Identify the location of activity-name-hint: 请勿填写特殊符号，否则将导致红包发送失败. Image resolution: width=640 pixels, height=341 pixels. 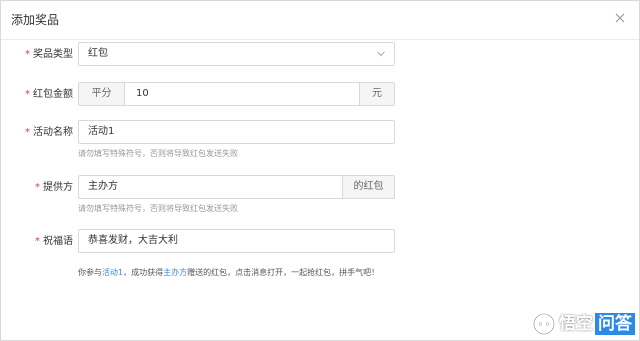
(158, 153).